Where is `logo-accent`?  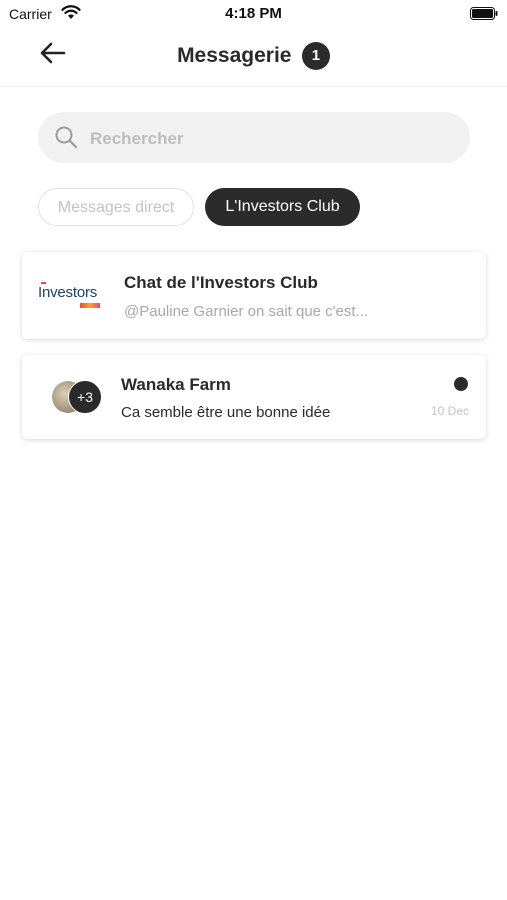 logo-accent is located at coordinates (43, 283).